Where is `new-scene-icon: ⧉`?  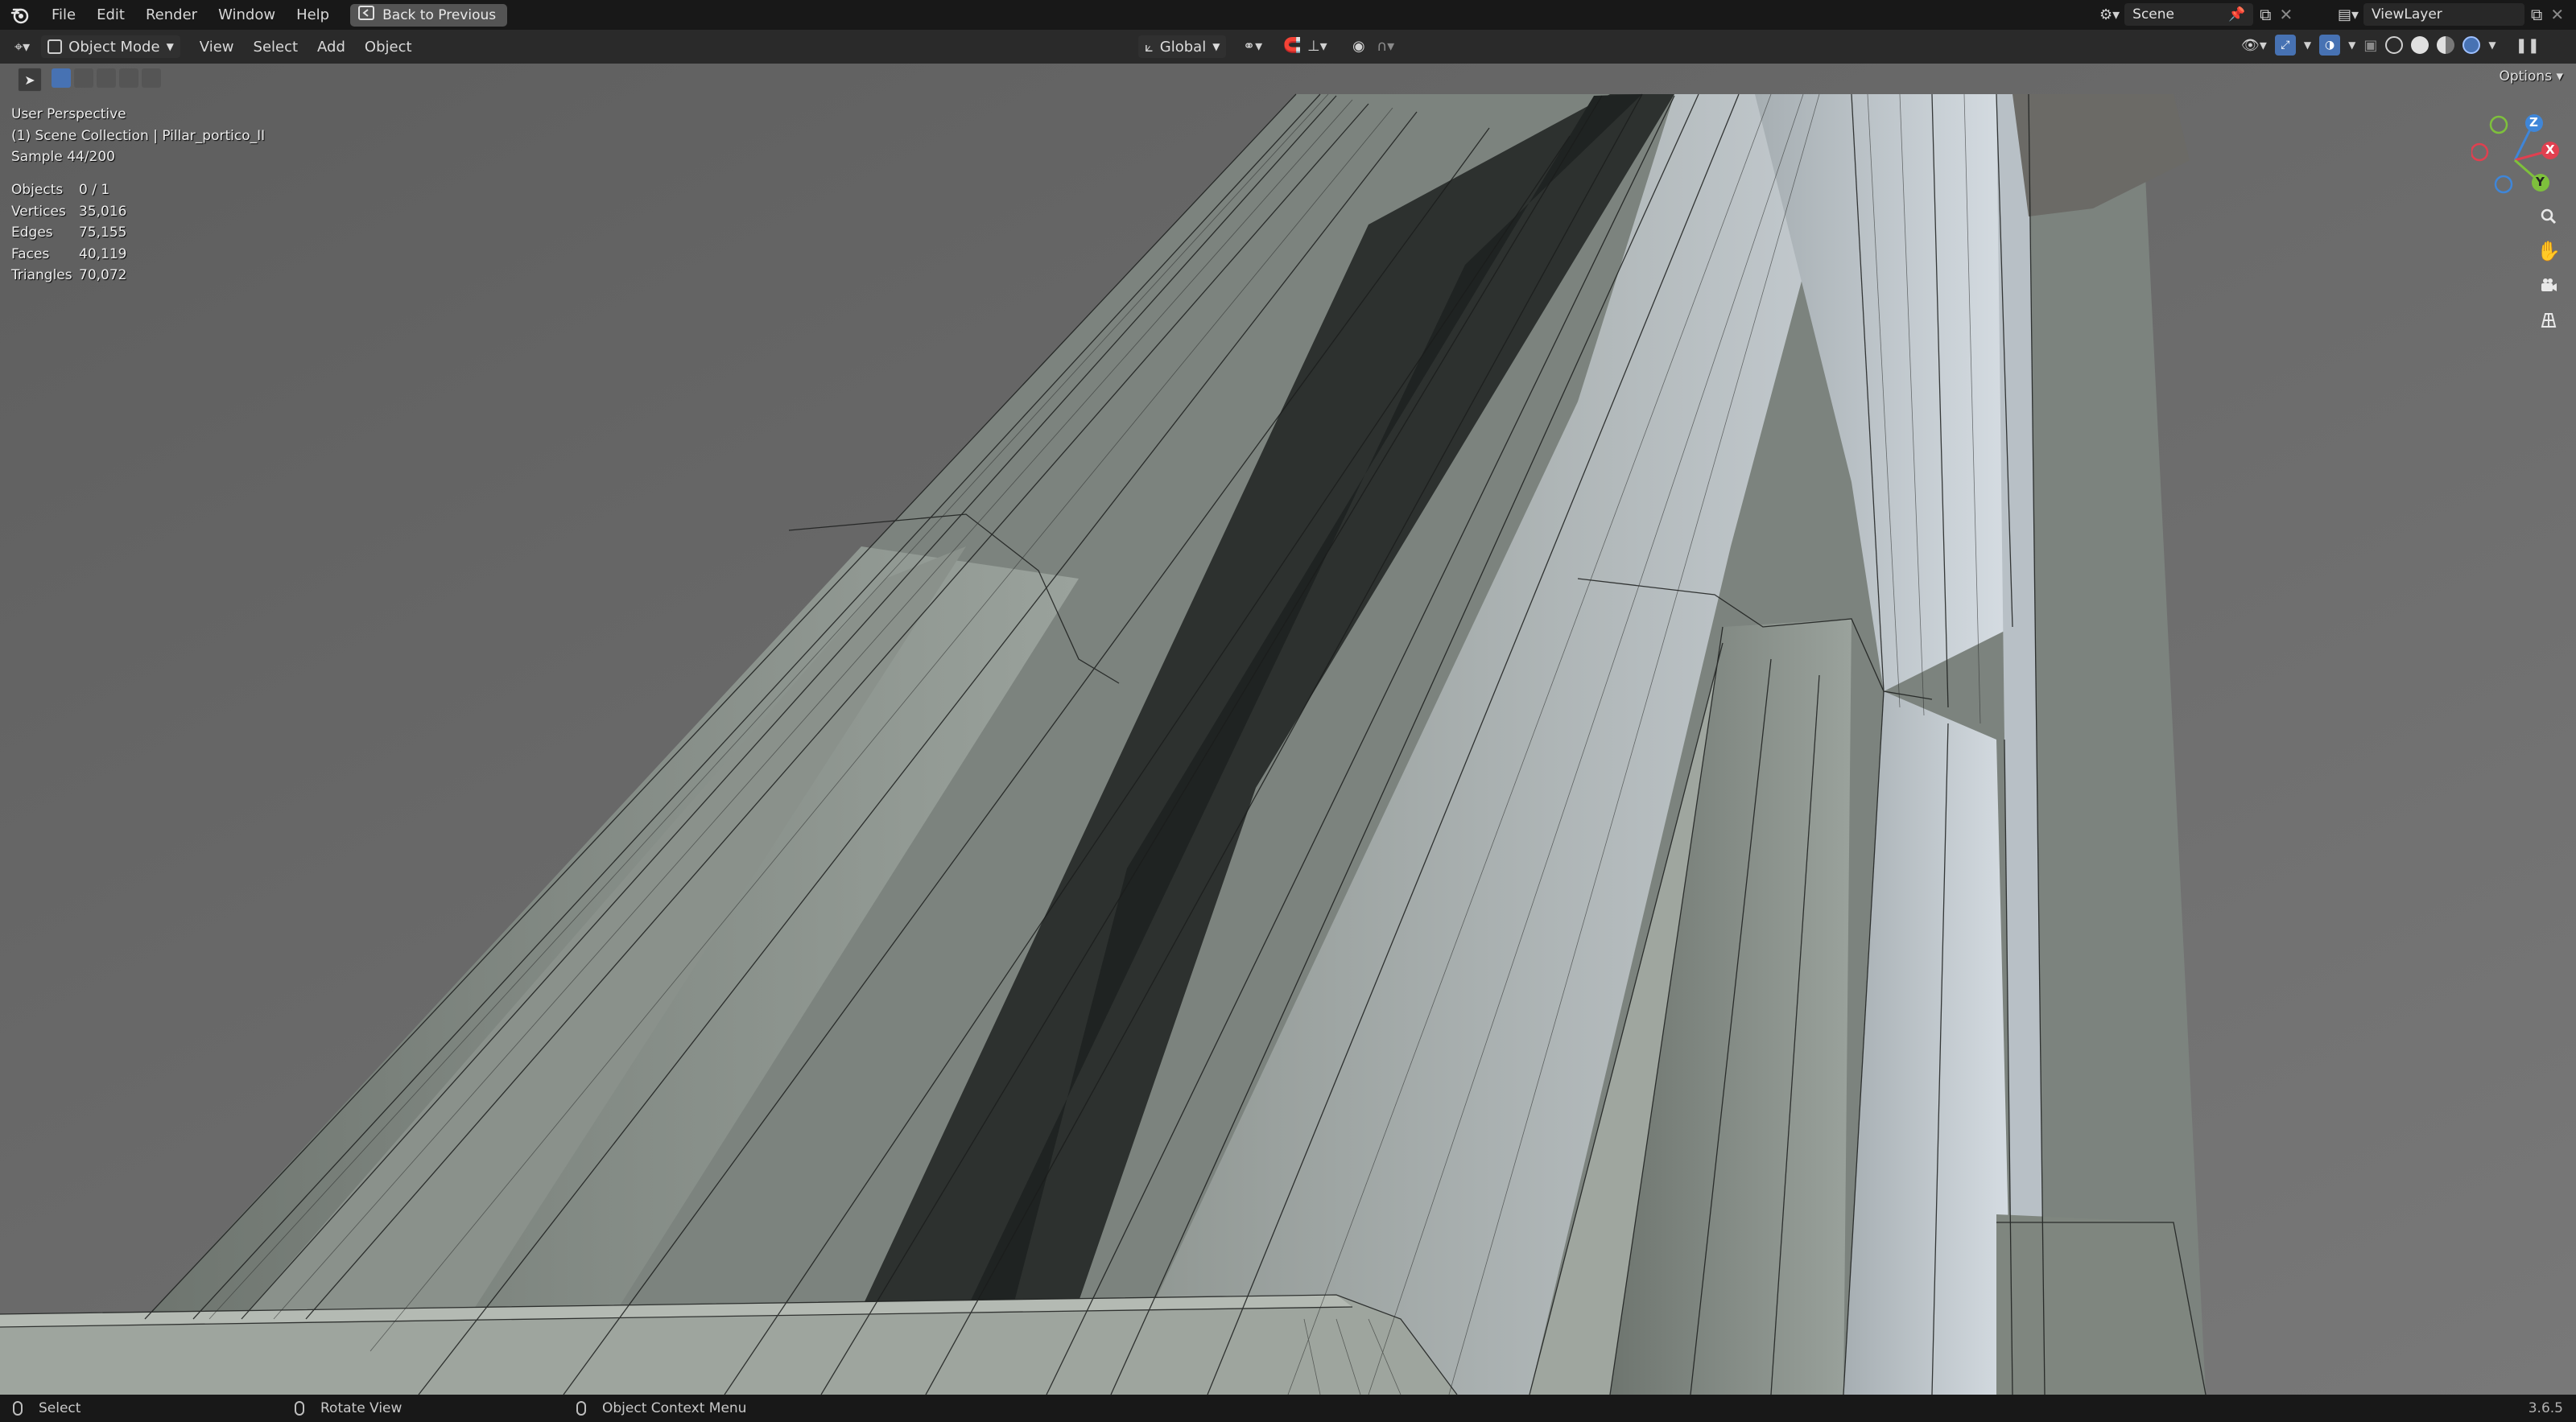 new-scene-icon: ⧉ is located at coordinates (2265, 15).